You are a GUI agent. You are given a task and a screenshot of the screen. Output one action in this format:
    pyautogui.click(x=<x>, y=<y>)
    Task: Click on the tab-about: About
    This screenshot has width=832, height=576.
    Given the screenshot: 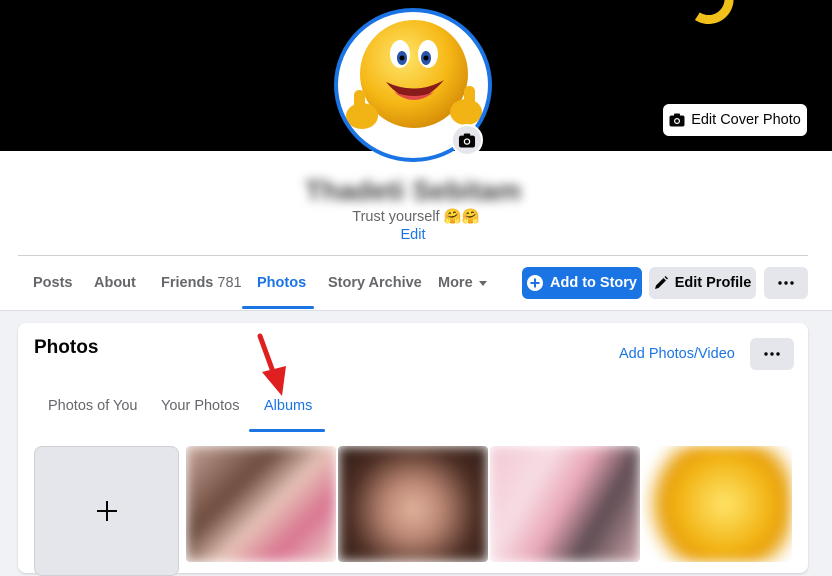 What is the action you would take?
    pyautogui.click(x=115, y=283)
    